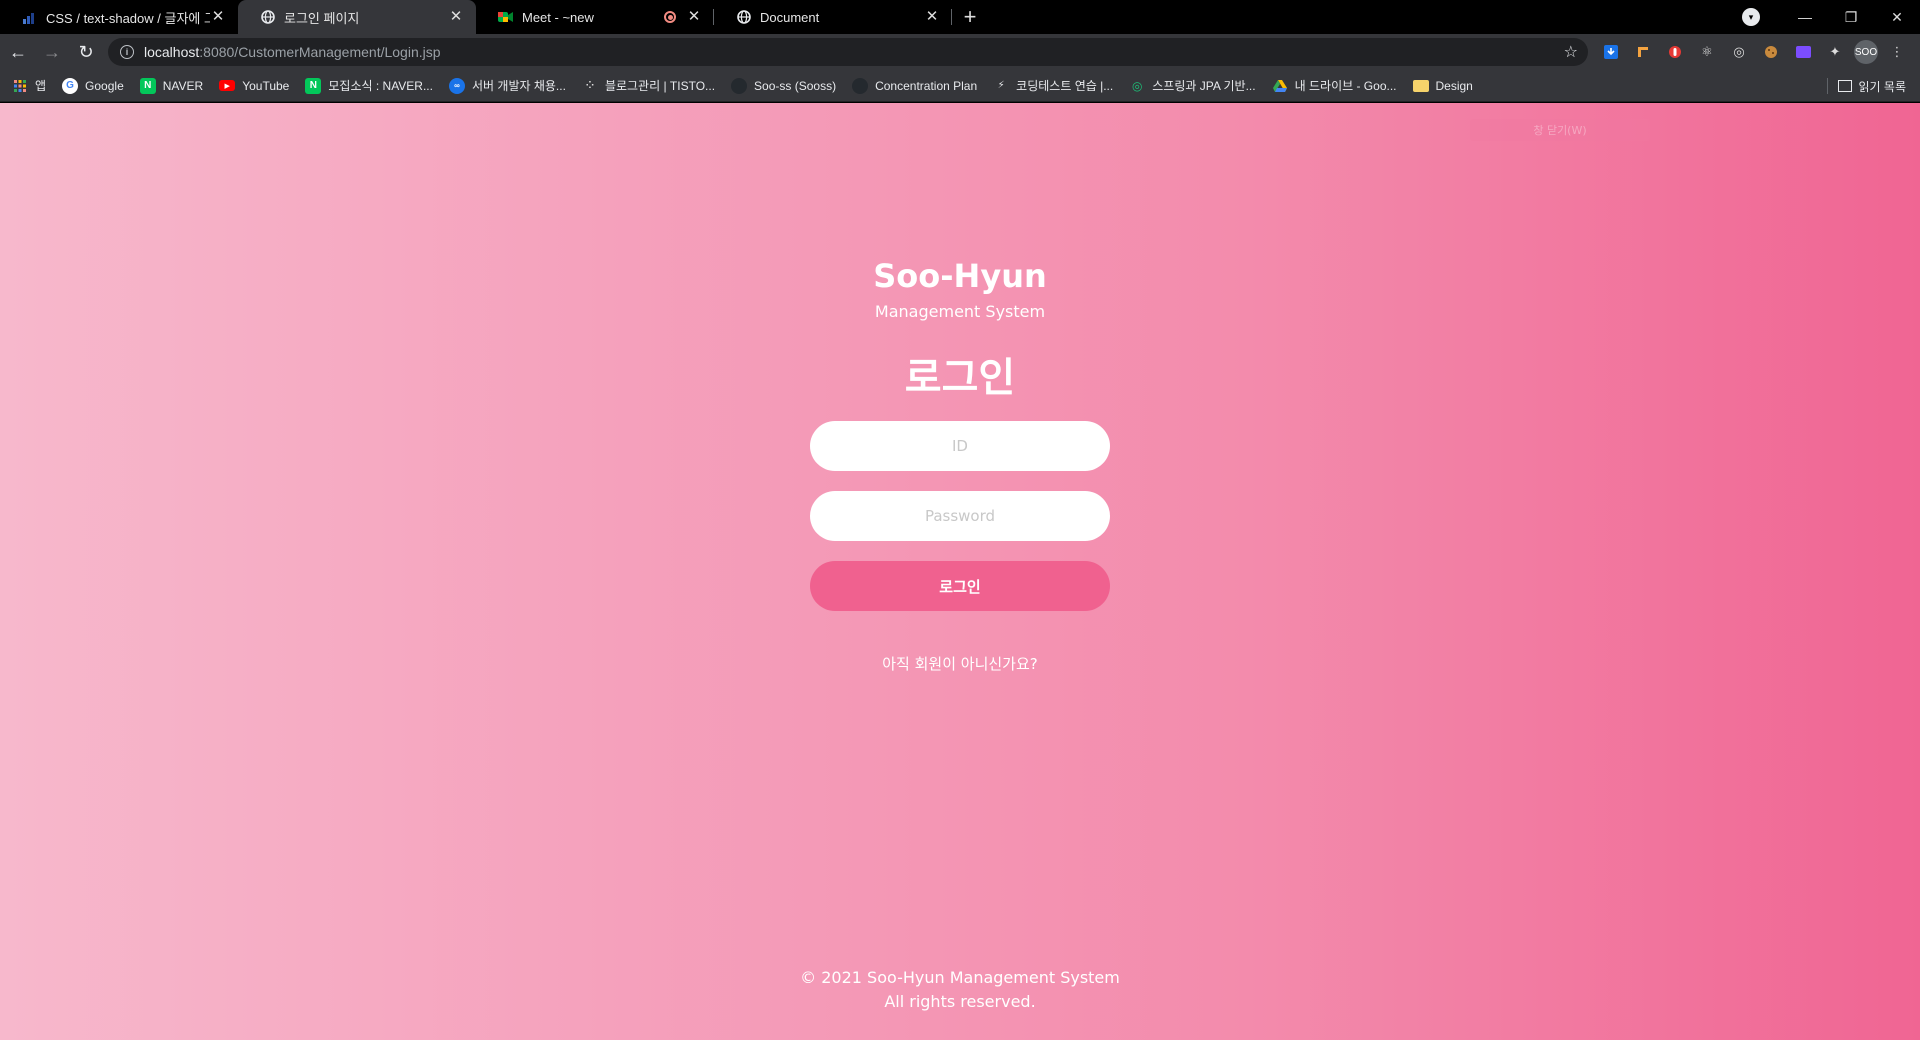  I want to click on tab-separator, so click(951, 17).